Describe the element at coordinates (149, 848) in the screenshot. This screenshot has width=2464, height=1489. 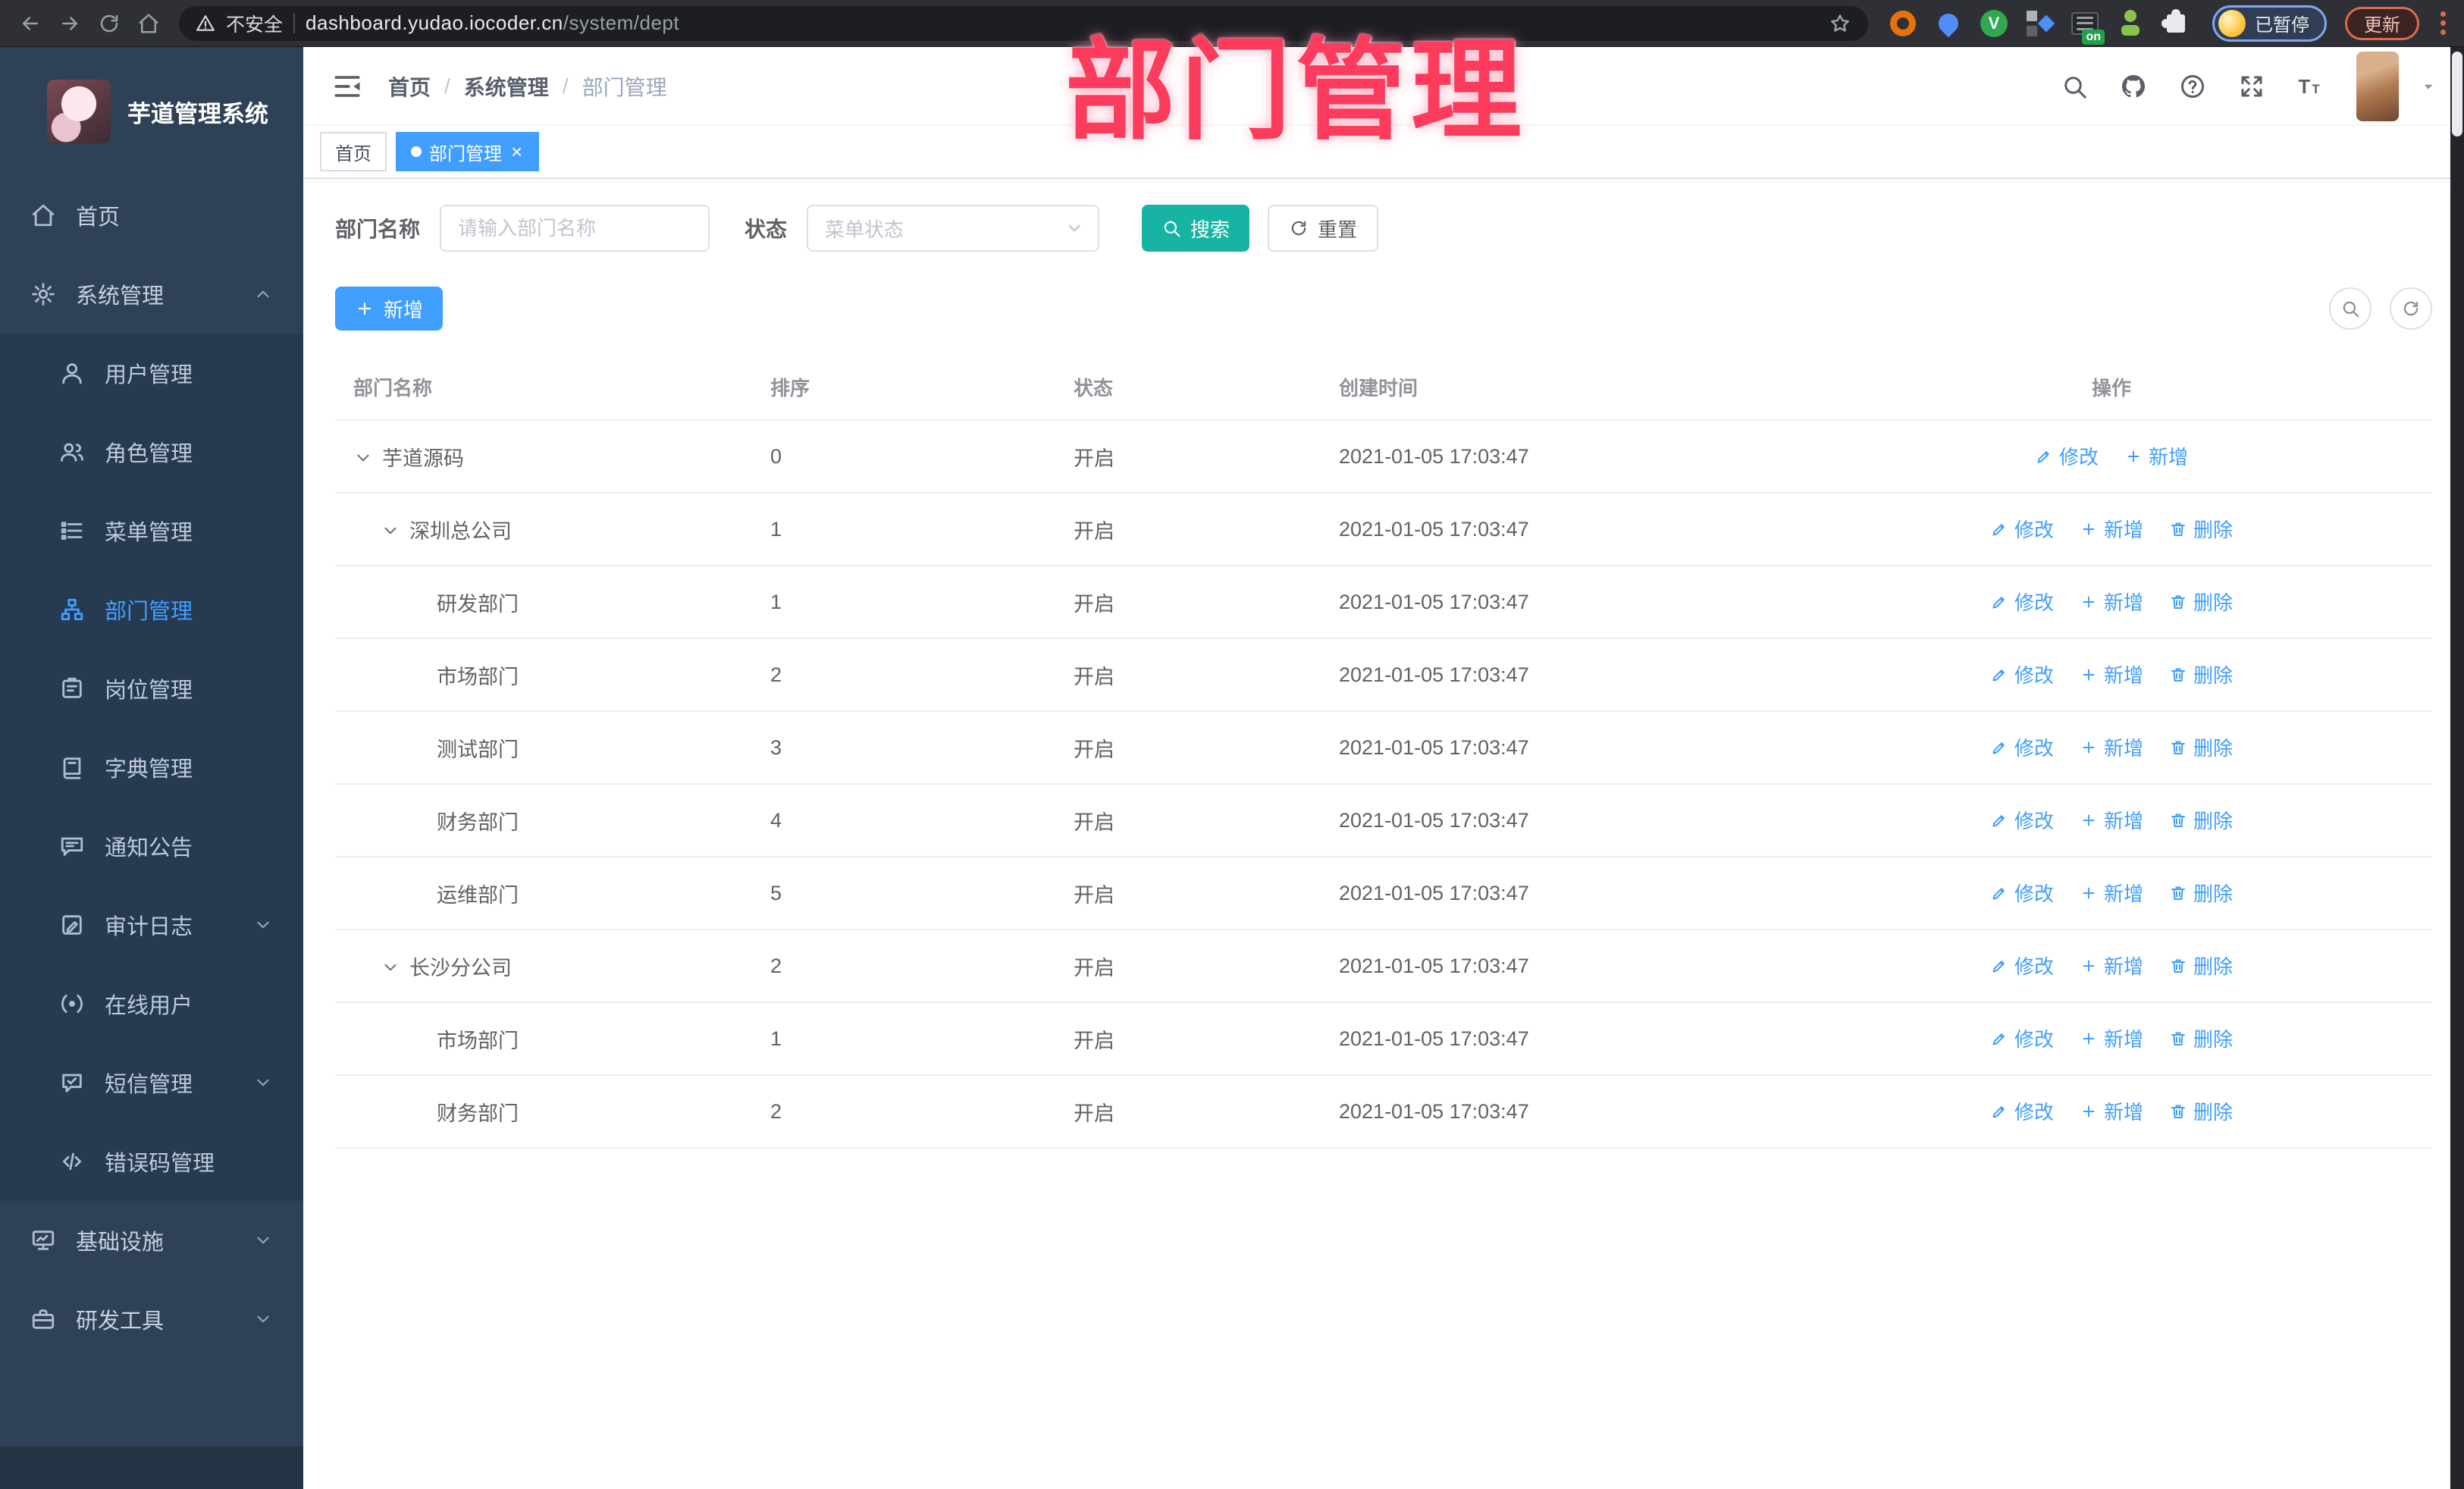
I see `sidebar-item-label: 通知公告` at that location.